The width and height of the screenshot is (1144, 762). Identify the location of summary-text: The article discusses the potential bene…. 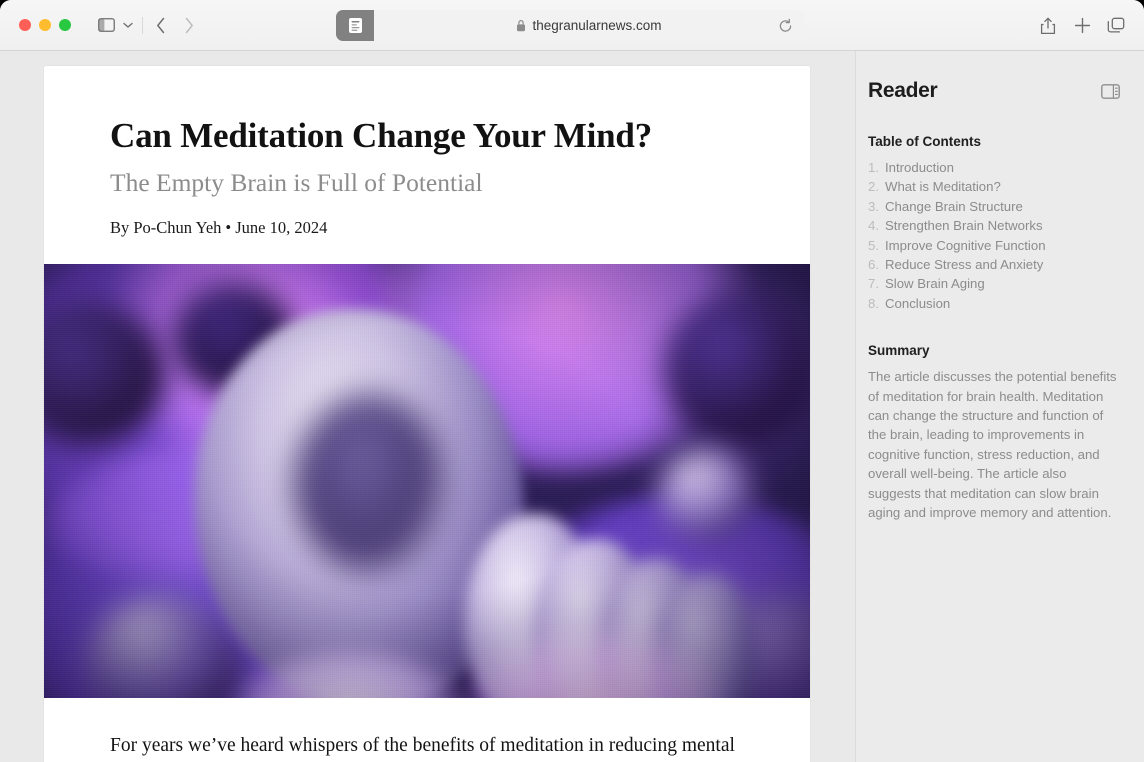
(992, 445).